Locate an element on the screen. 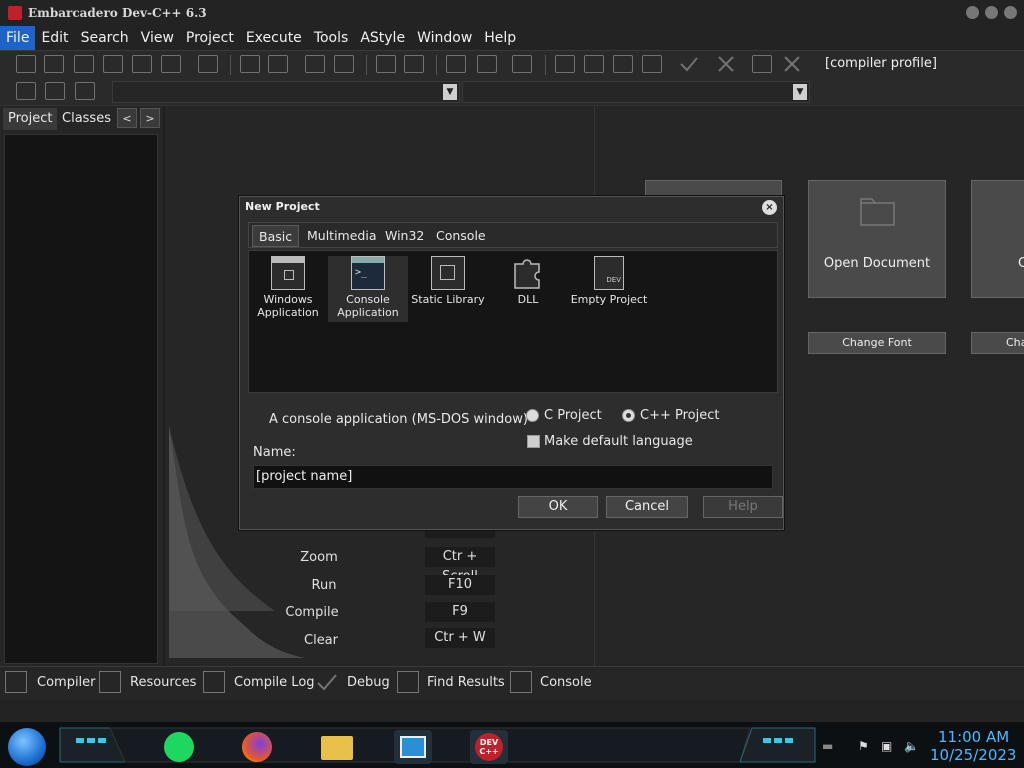 The width and height of the screenshot is (1024, 768). make-default-checkbox is located at coordinates (533, 441).